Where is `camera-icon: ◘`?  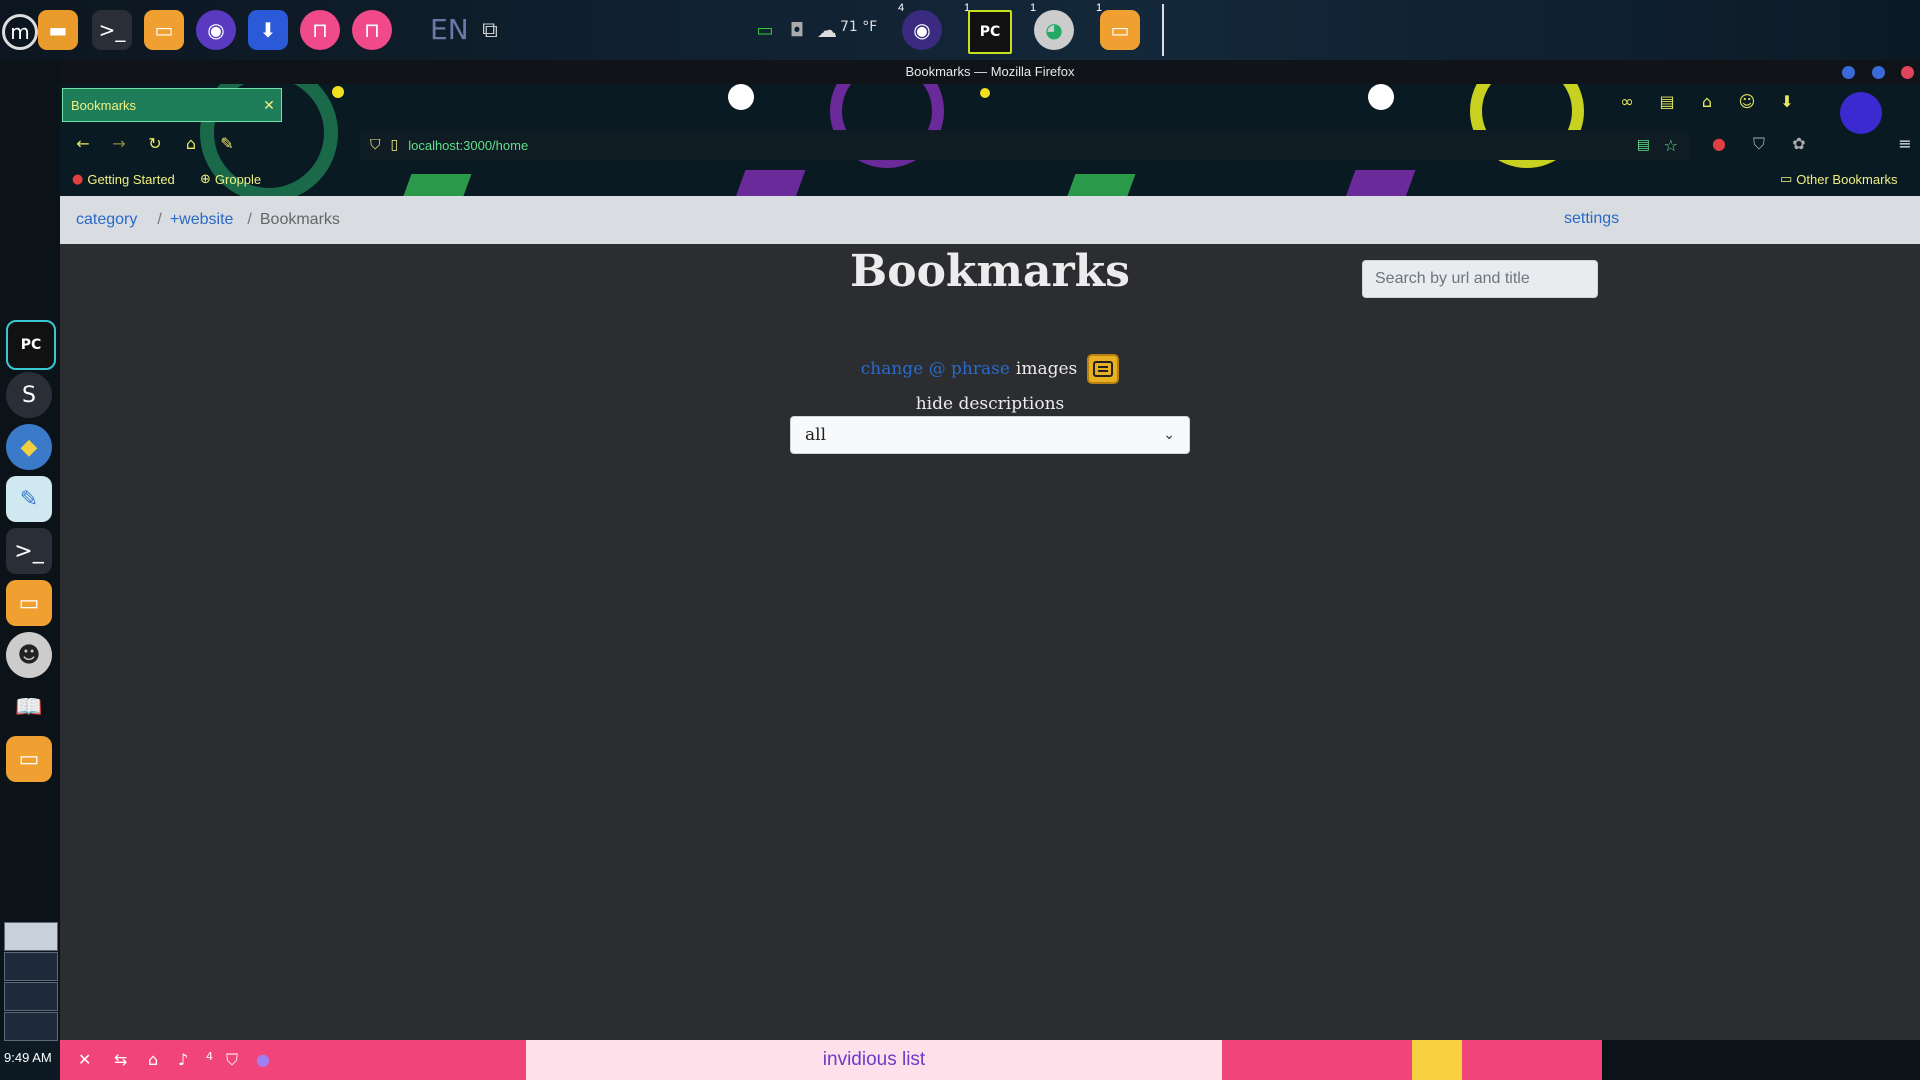 camera-icon: ◘ is located at coordinates (797, 30).